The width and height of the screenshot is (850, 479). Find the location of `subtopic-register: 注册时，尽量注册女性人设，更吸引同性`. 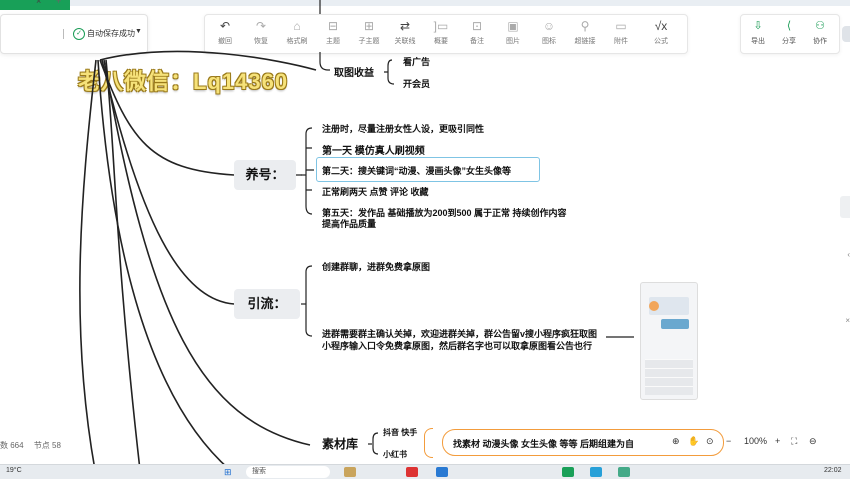

subtopic-register: 注册时，尽量注册女性人设，更吸引同性 is located at coordinates (403, 128).